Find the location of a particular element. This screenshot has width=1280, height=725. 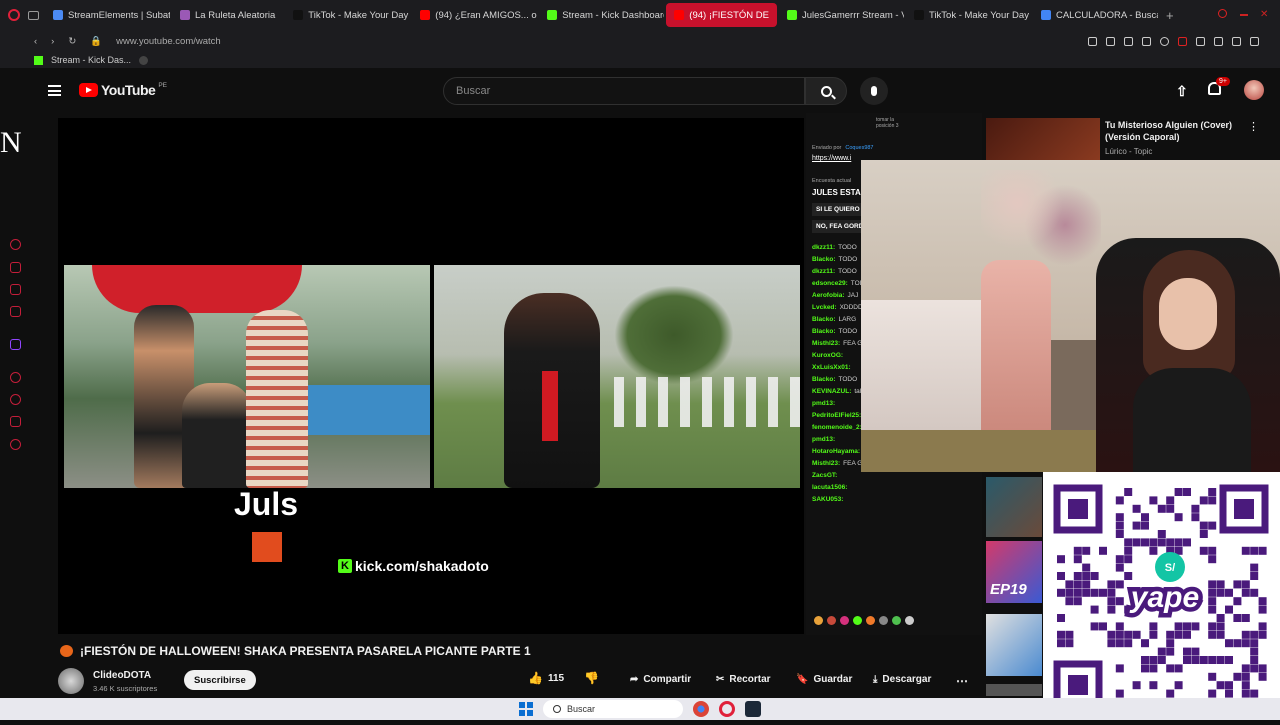

browser-tab: (94) ¡FIESTÓN DE is located at coordinates (721, 15).